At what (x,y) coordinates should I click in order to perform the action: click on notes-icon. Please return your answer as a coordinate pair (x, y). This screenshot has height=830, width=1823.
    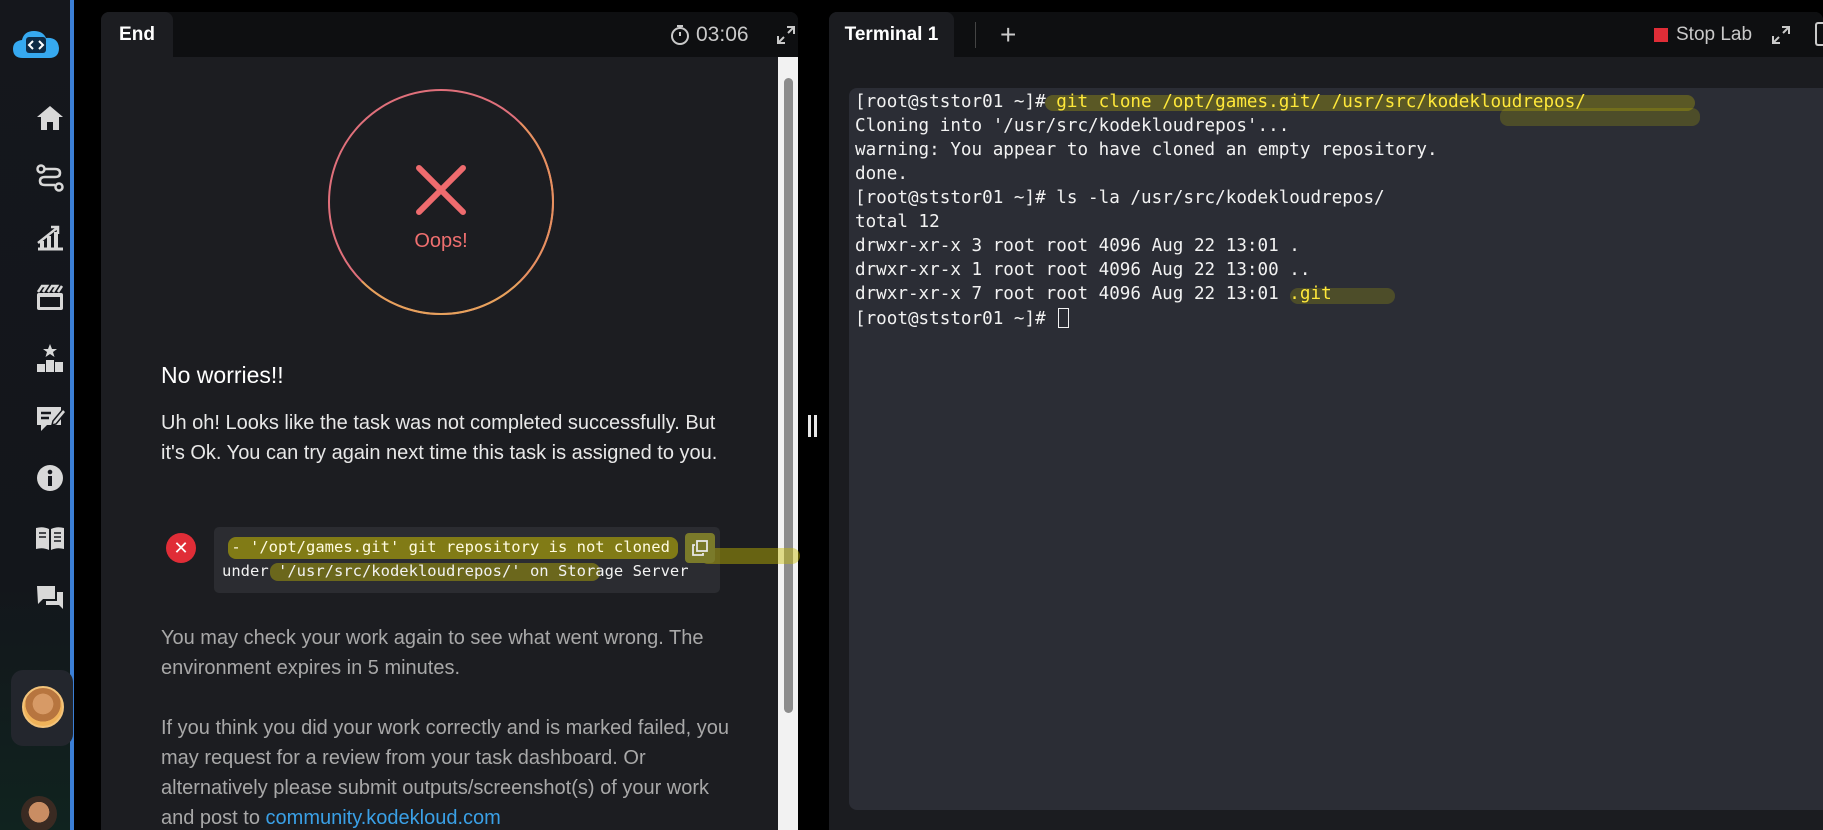
    Looking at the image, I should click on (50, 418).